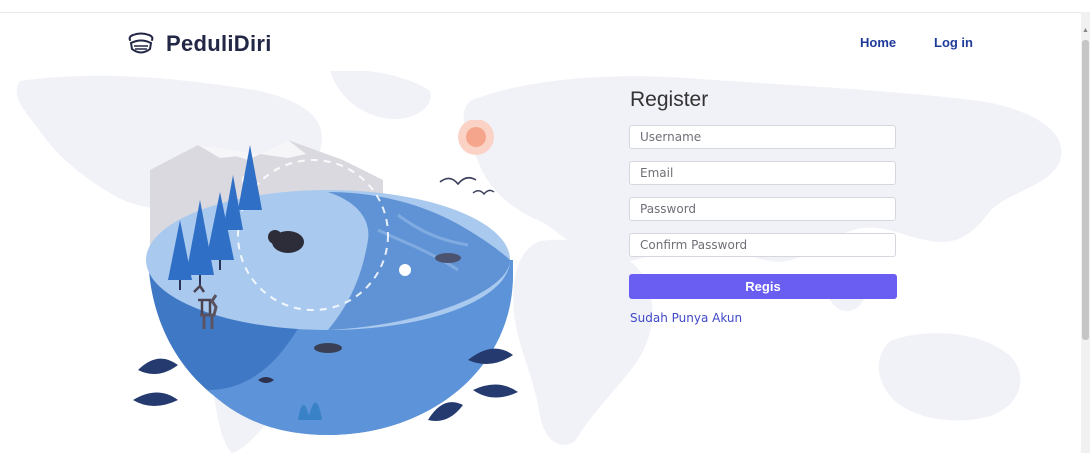 This screenshot has width=1090, height=453. Describe the element at coordinates (1085, 190) in the screenshot. I see `scroll-thumb` at that location.